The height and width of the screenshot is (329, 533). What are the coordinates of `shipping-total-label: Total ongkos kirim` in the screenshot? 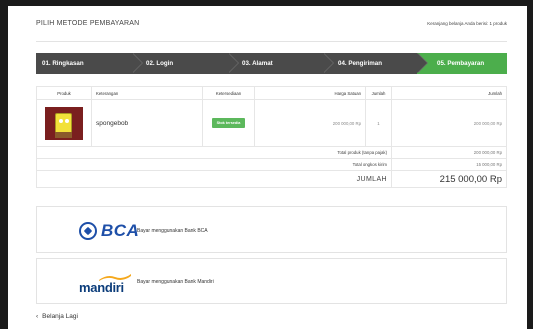 It's located at (214, 164).